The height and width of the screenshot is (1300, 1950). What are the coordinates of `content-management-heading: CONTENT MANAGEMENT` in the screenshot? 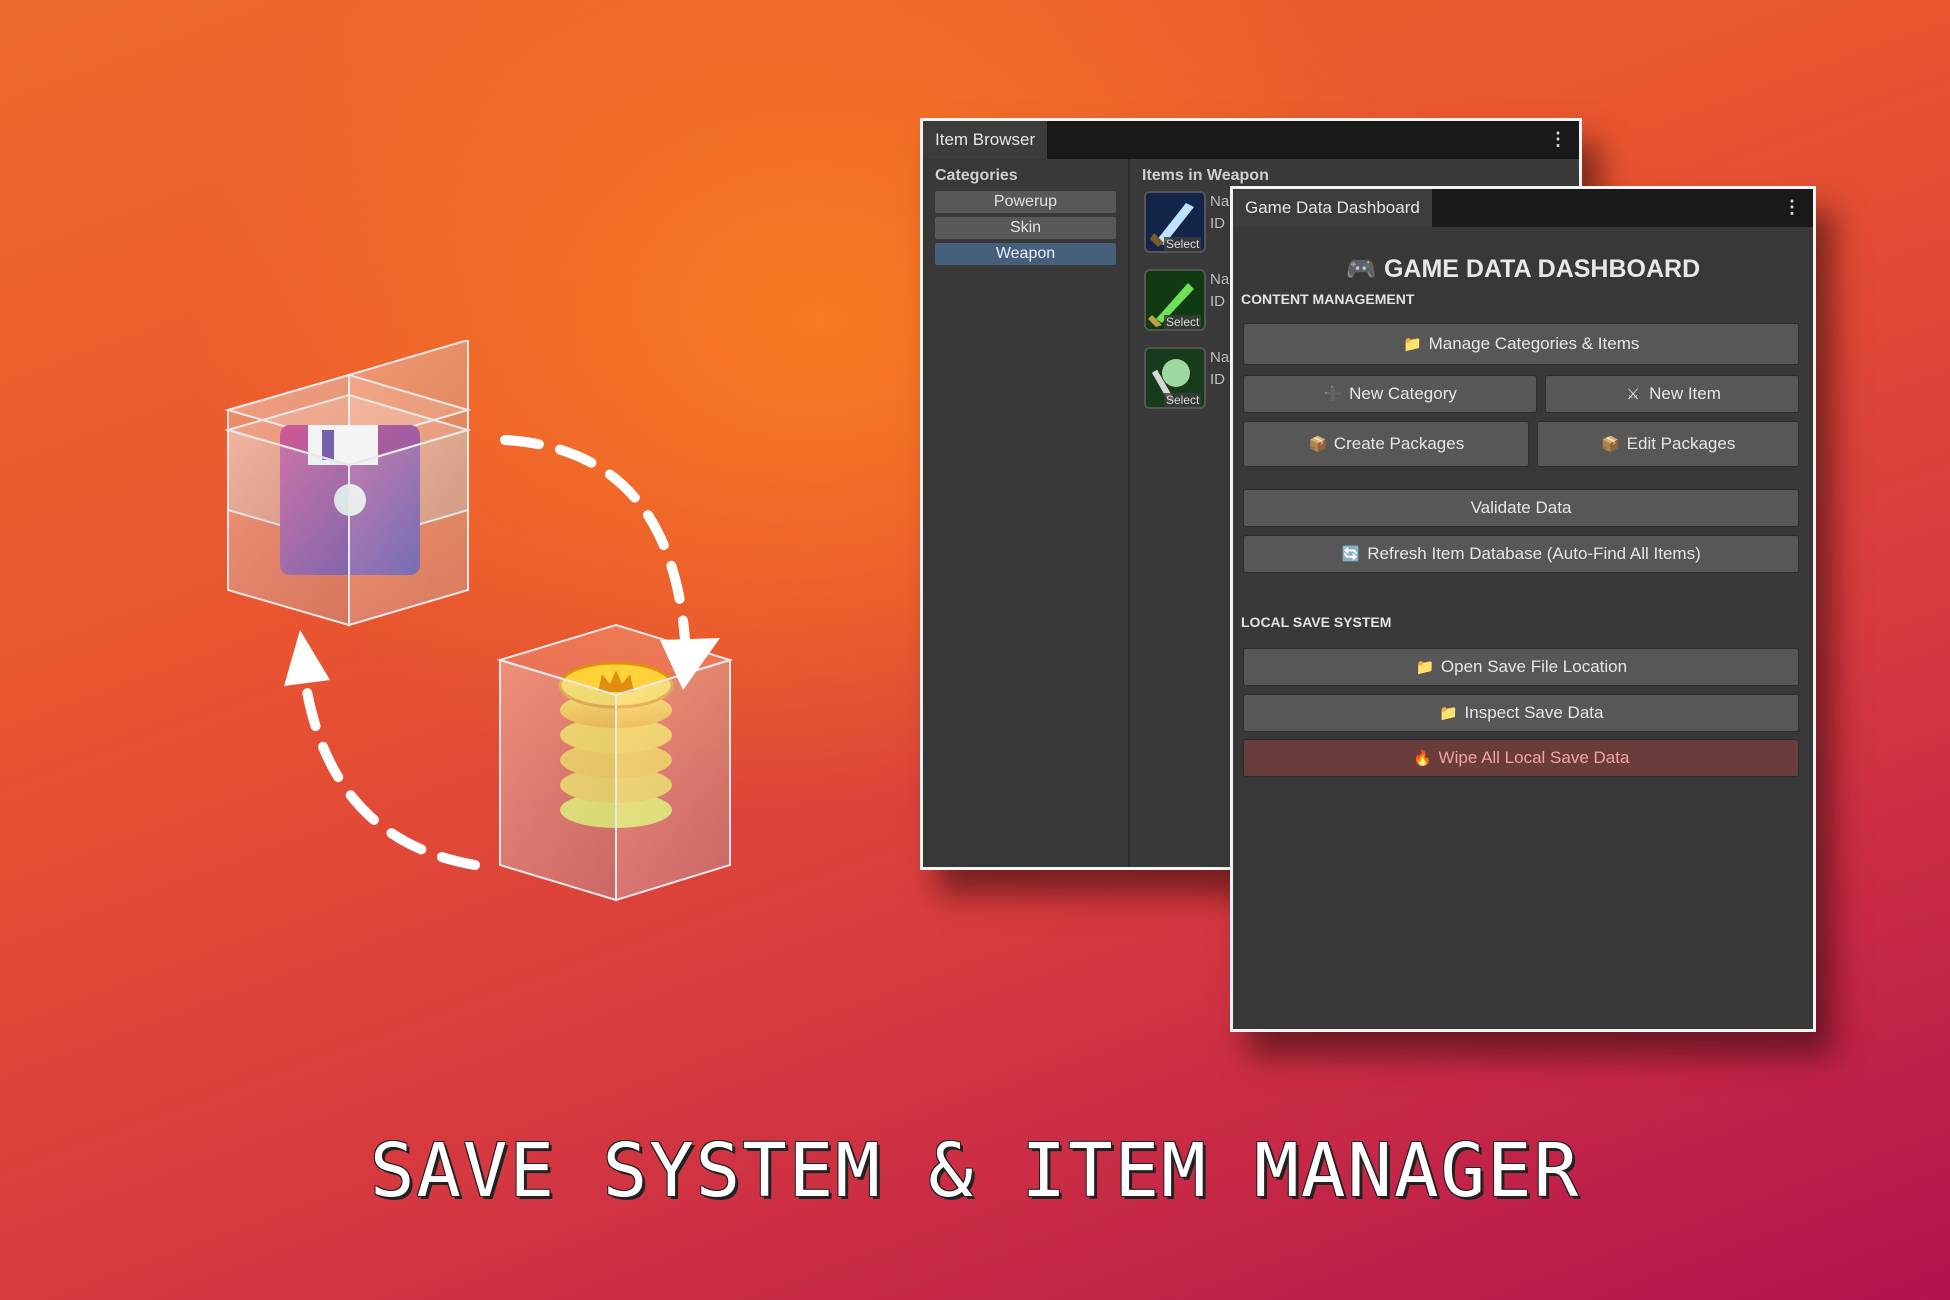 It's located at (1328, 299).